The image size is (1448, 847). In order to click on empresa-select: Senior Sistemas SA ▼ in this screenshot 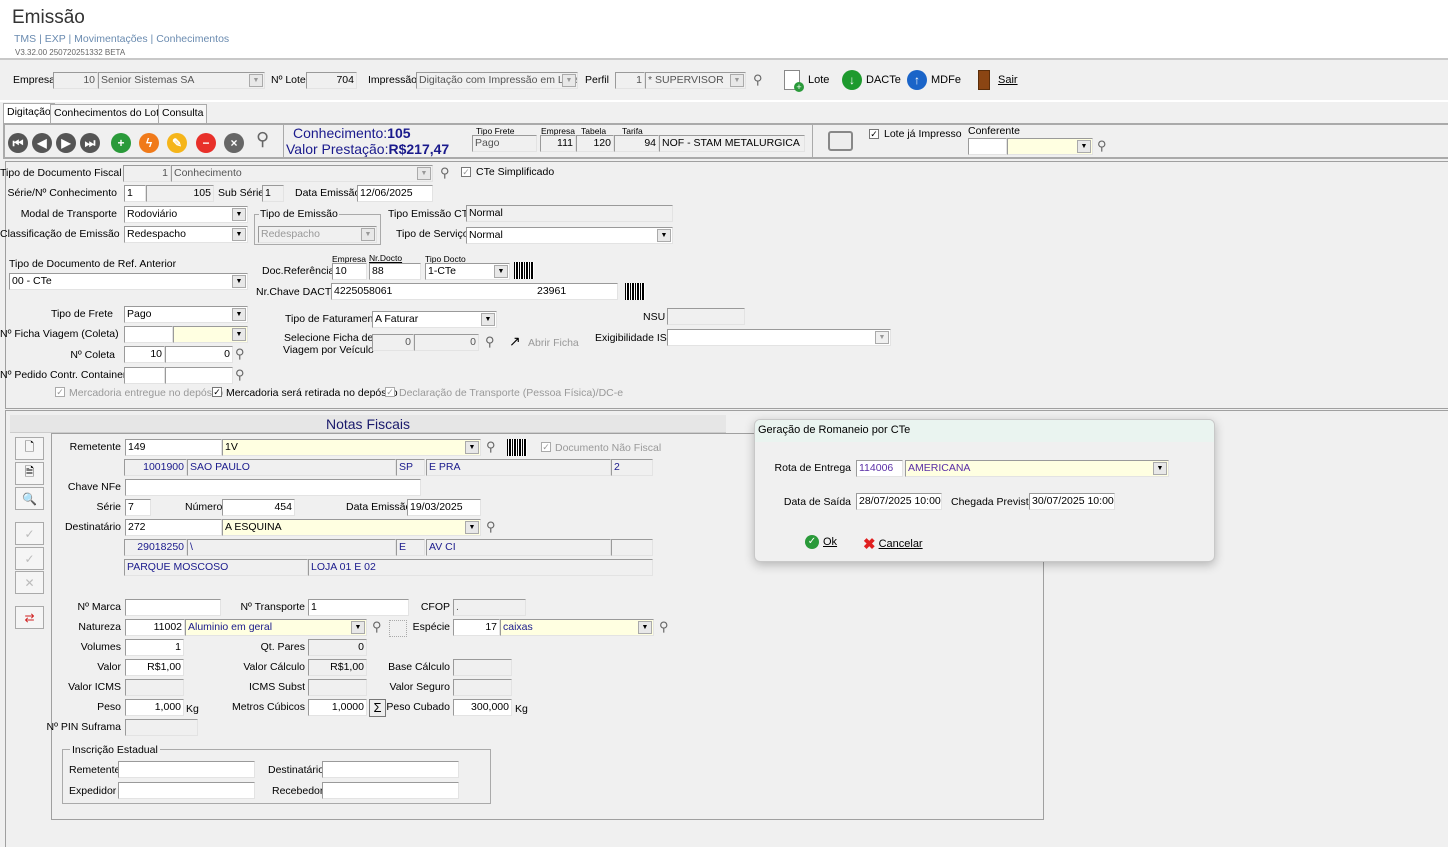, I will do `click(181, 80)`.